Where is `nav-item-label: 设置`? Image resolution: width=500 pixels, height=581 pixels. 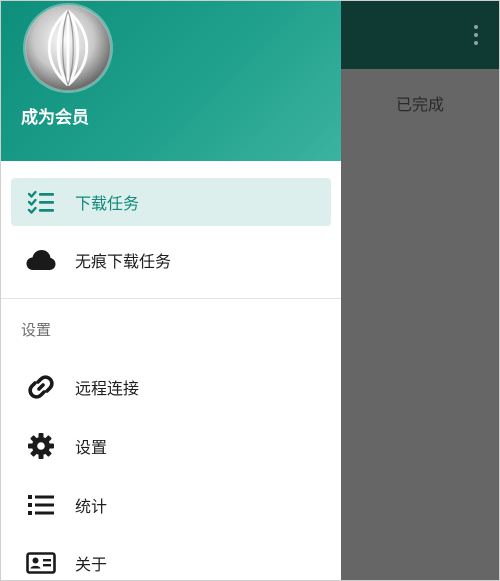 nav-item-label: 设置 is located at coordinates (91, 447).